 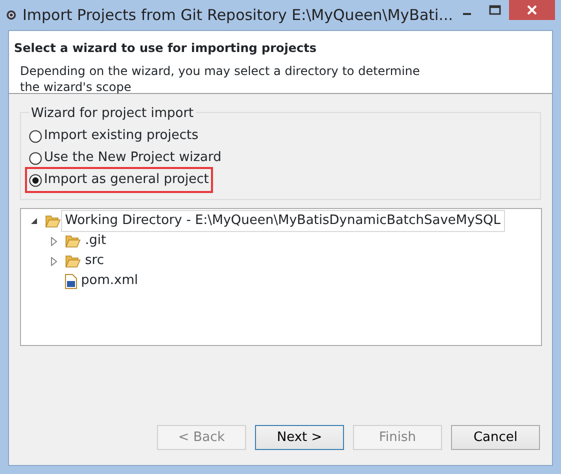 I want to click on page-description: Depending on the wizard, you may select a directory to determine the wizard's scope, so click(x=220, y=79).